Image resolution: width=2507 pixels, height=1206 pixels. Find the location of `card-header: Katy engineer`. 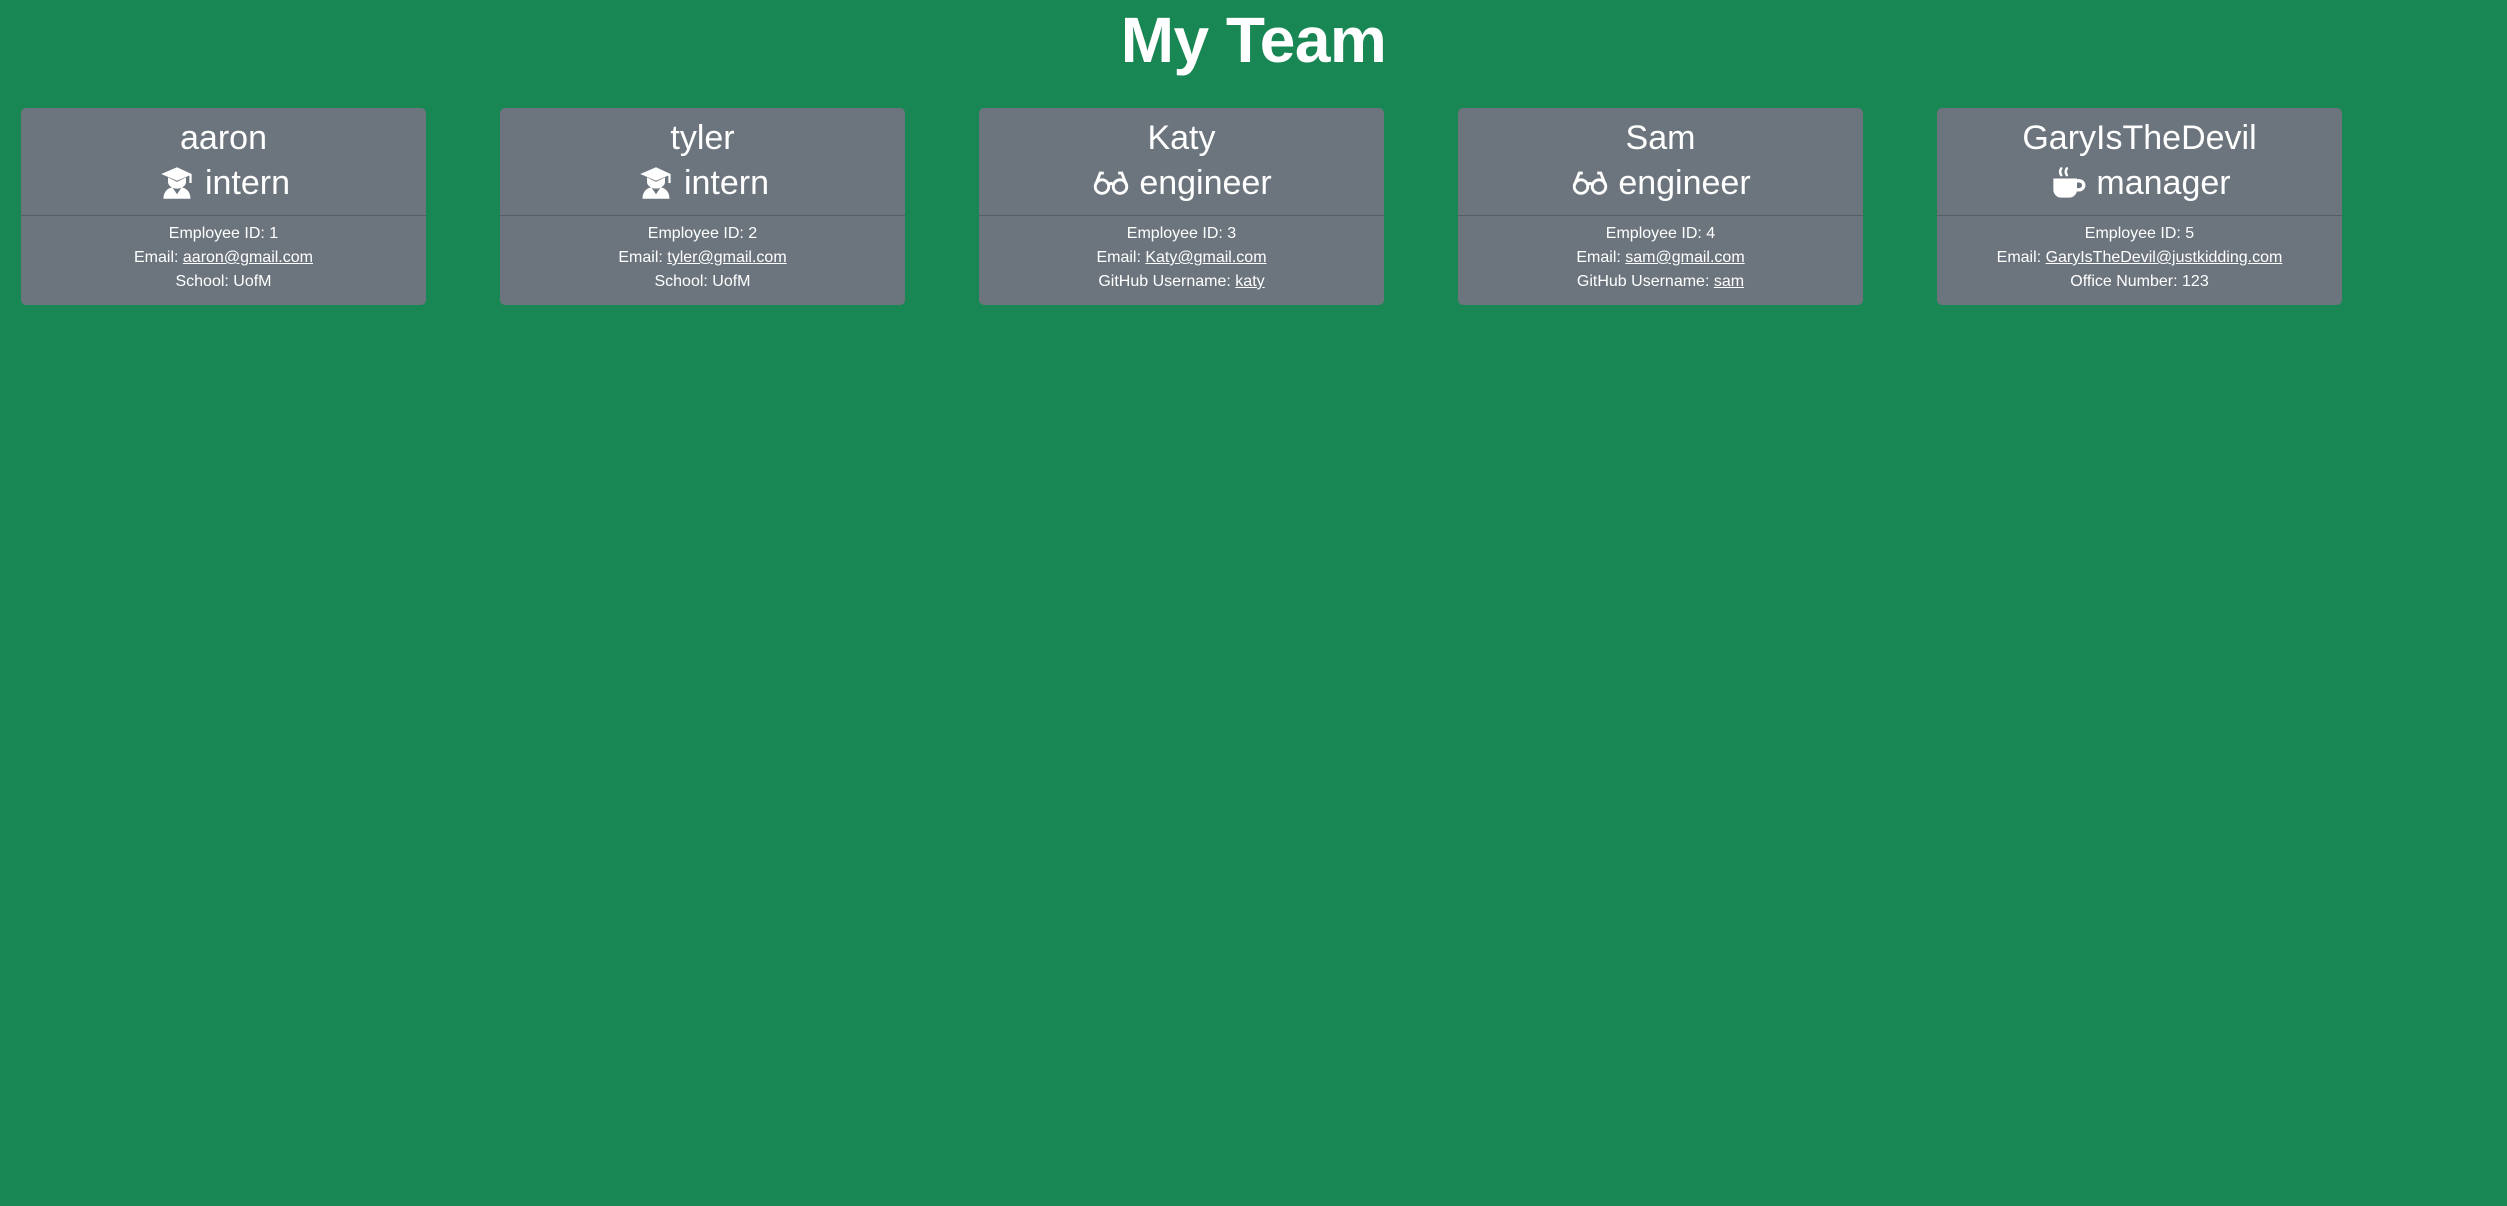

card-header: Katy engineer is located at coordinates (1181, 162).